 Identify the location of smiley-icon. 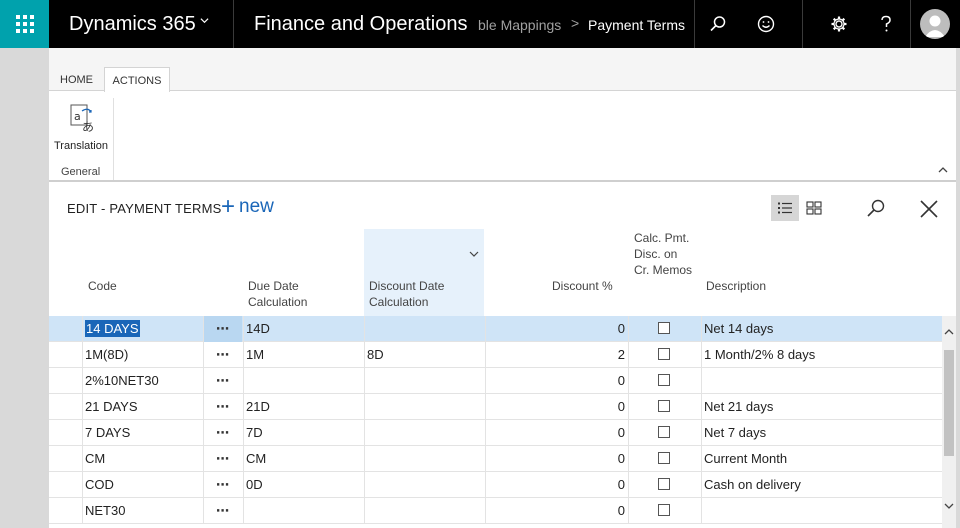
(766, 24).